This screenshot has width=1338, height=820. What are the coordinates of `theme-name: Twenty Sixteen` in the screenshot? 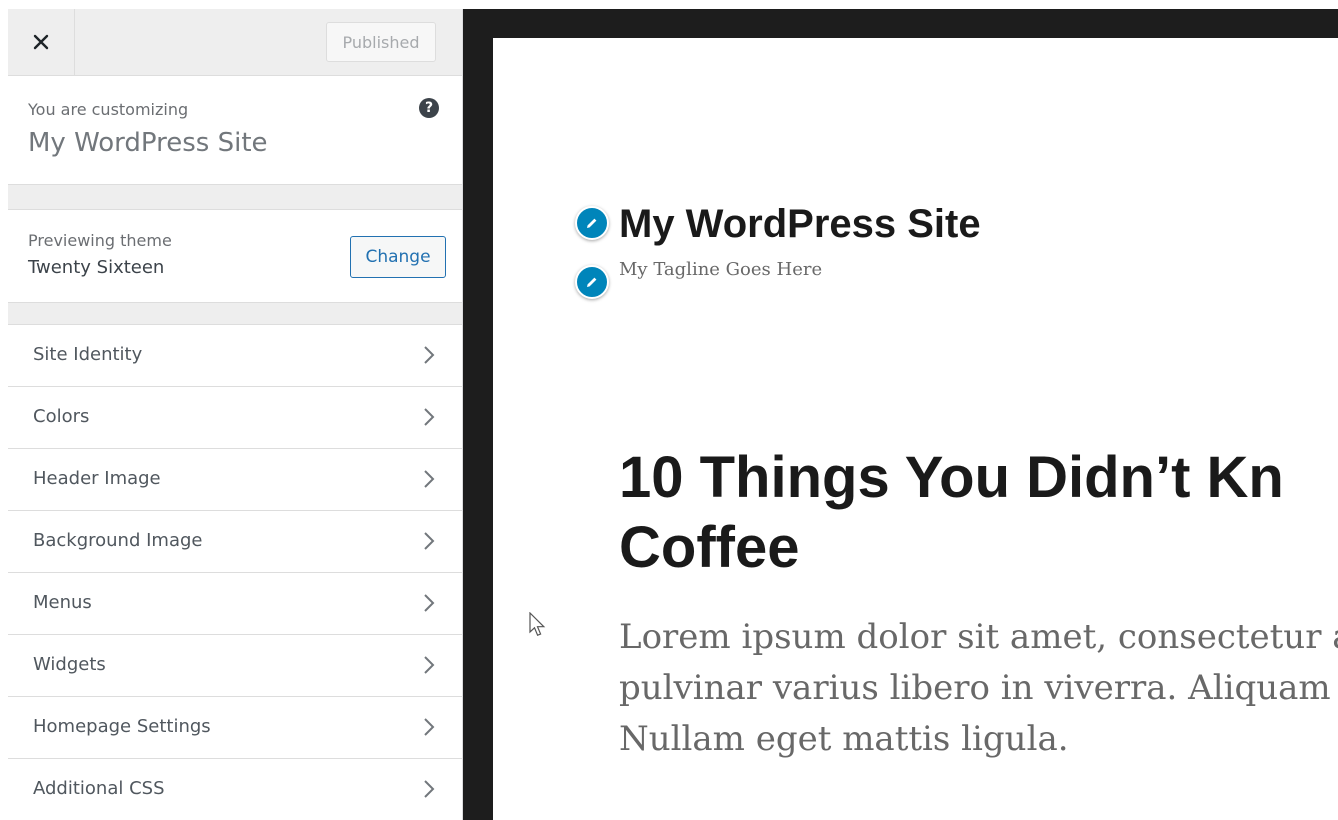 It's located at (96, 267).